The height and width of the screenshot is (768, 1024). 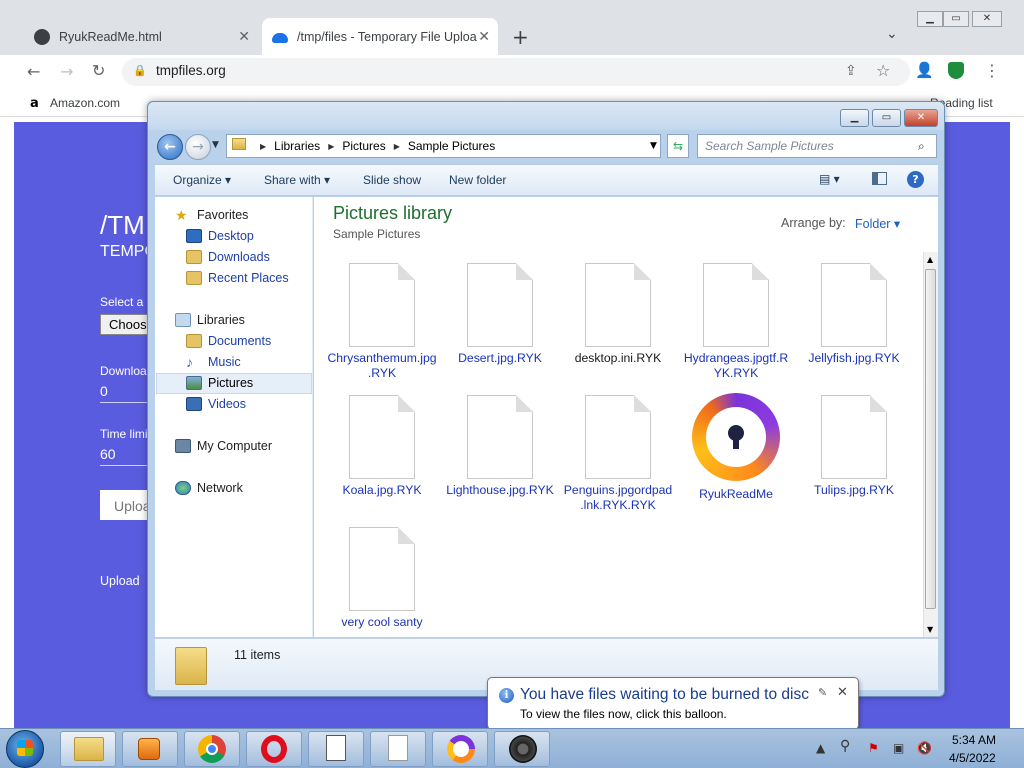 What do you see at coordinates (125, 324) in the screenshot?
I see `choose-file-button: Choos` at bounding box center [125, 324].